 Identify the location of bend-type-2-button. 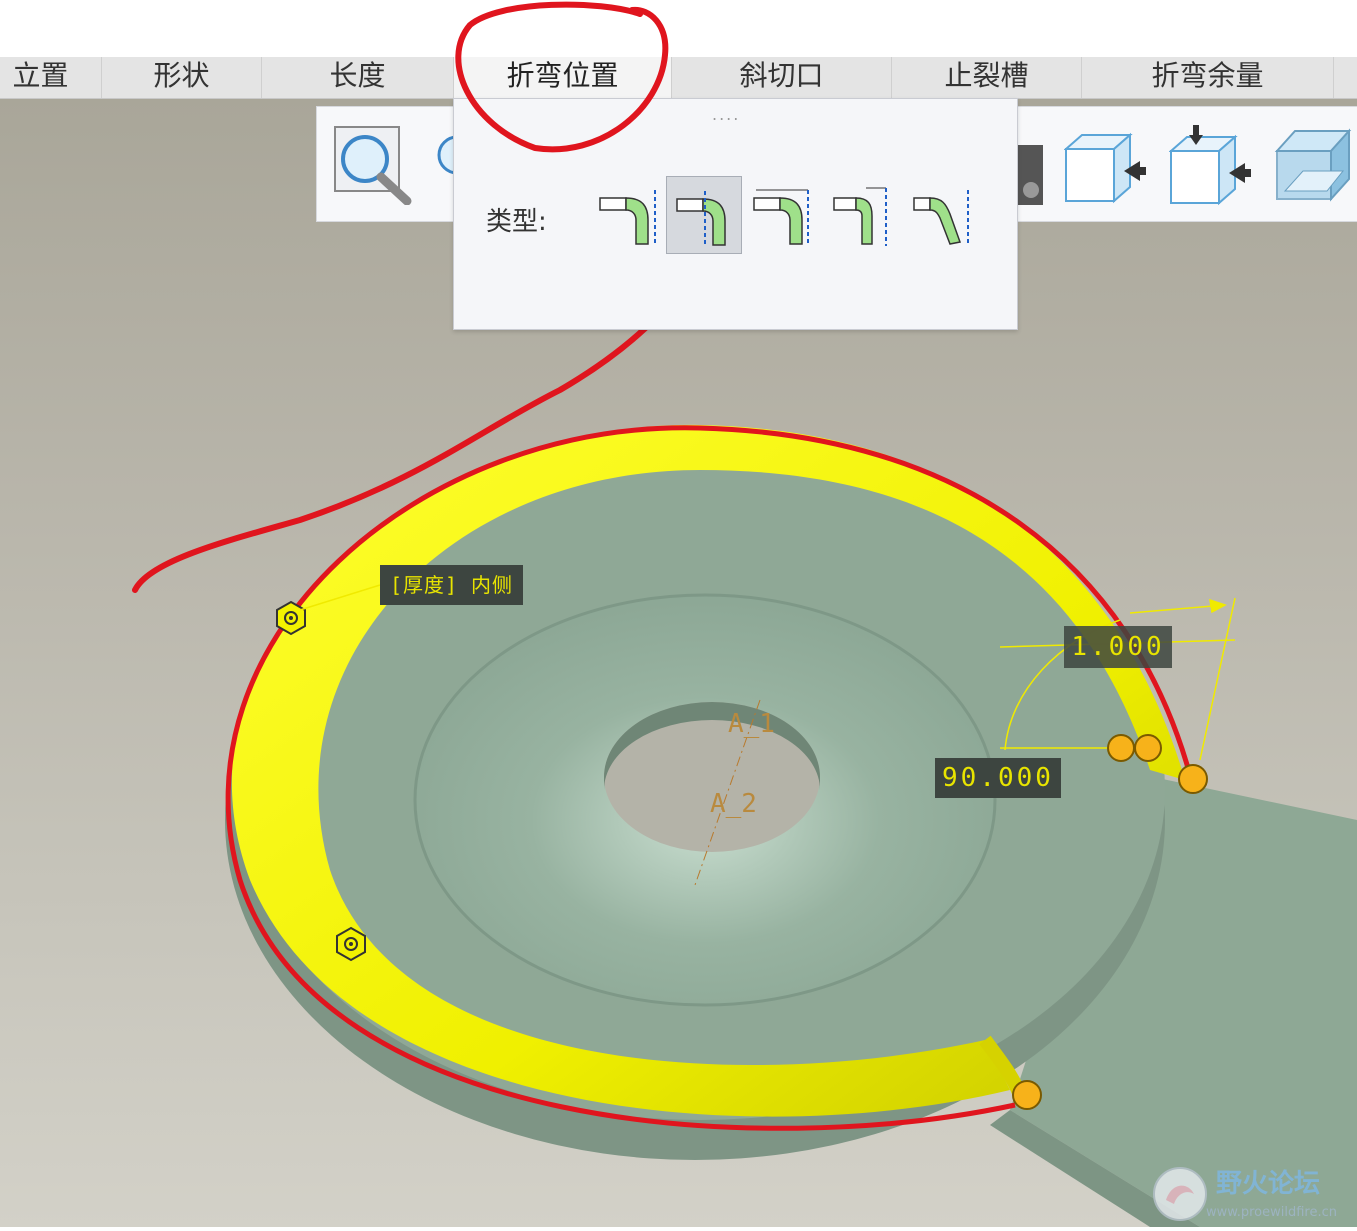
(704, 215).